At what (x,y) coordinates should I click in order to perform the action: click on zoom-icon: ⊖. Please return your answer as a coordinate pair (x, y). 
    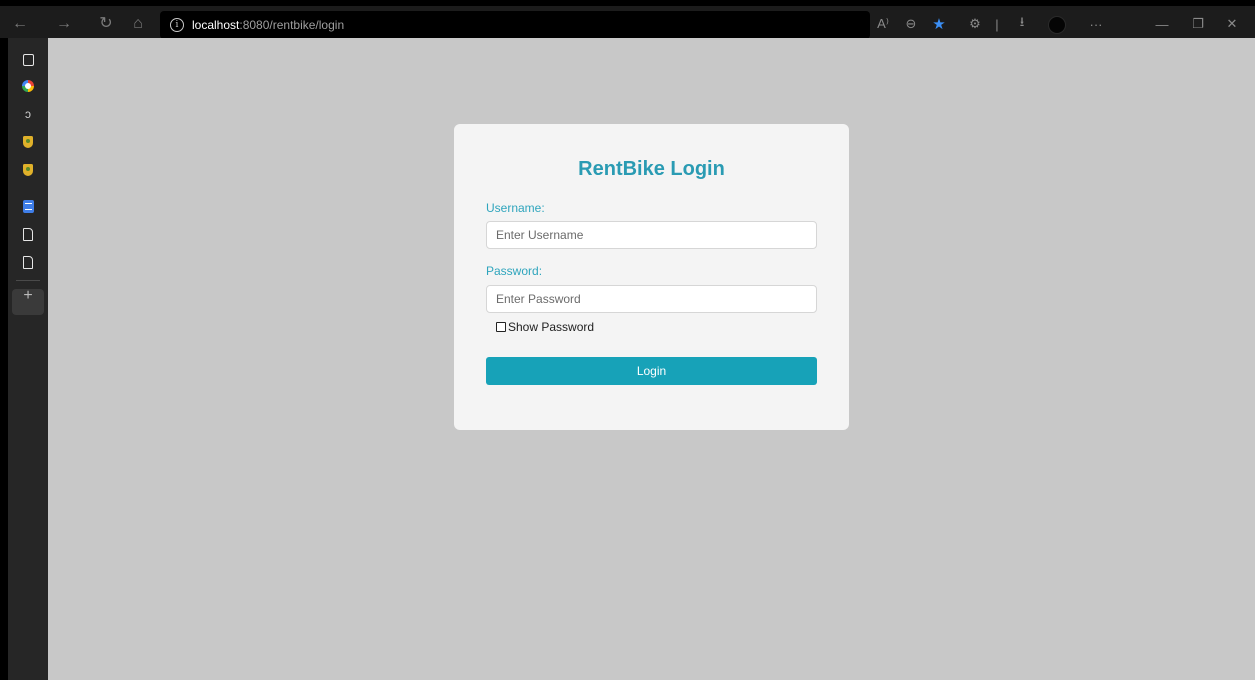
    Looking at the image, I should click on (911, 24).